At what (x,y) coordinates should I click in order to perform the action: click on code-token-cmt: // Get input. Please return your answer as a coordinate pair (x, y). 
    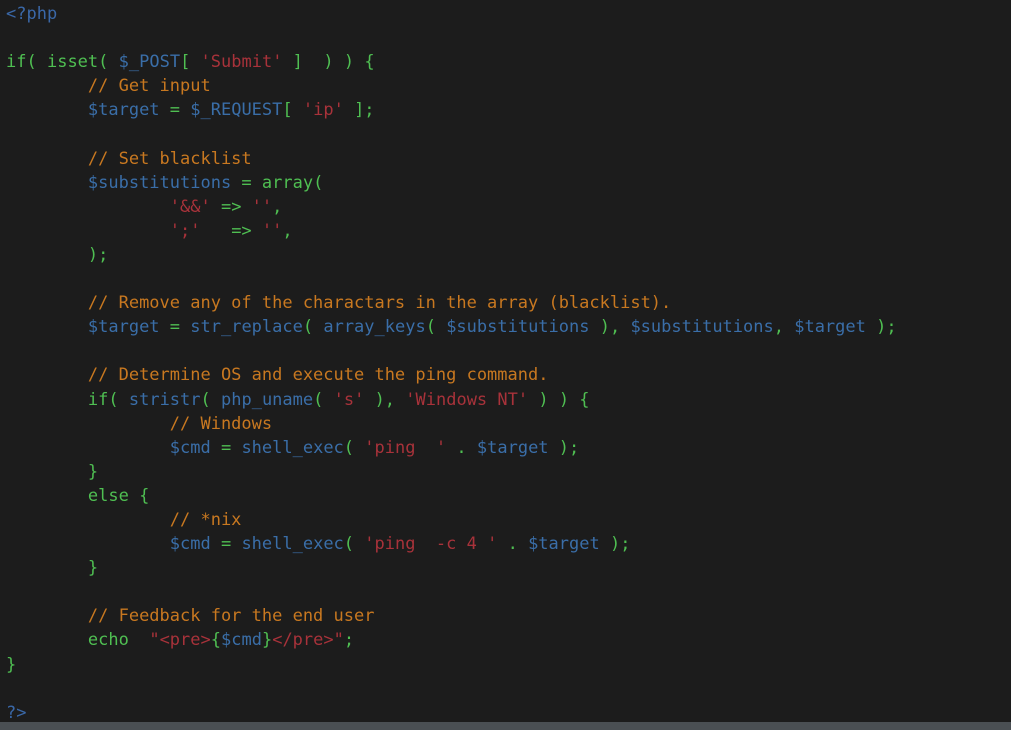
    Looking at the image, I should click on (149, 86).